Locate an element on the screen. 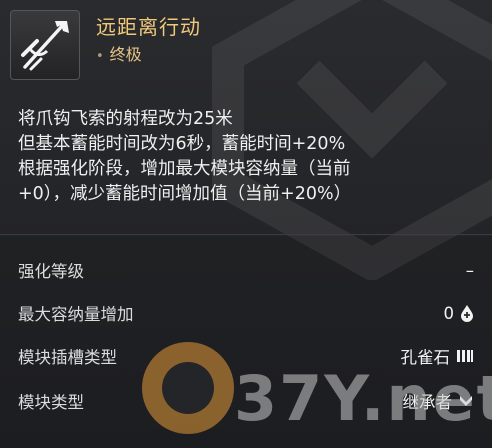  stat-value: 孔雀石 is located at coordinates (438, 356).